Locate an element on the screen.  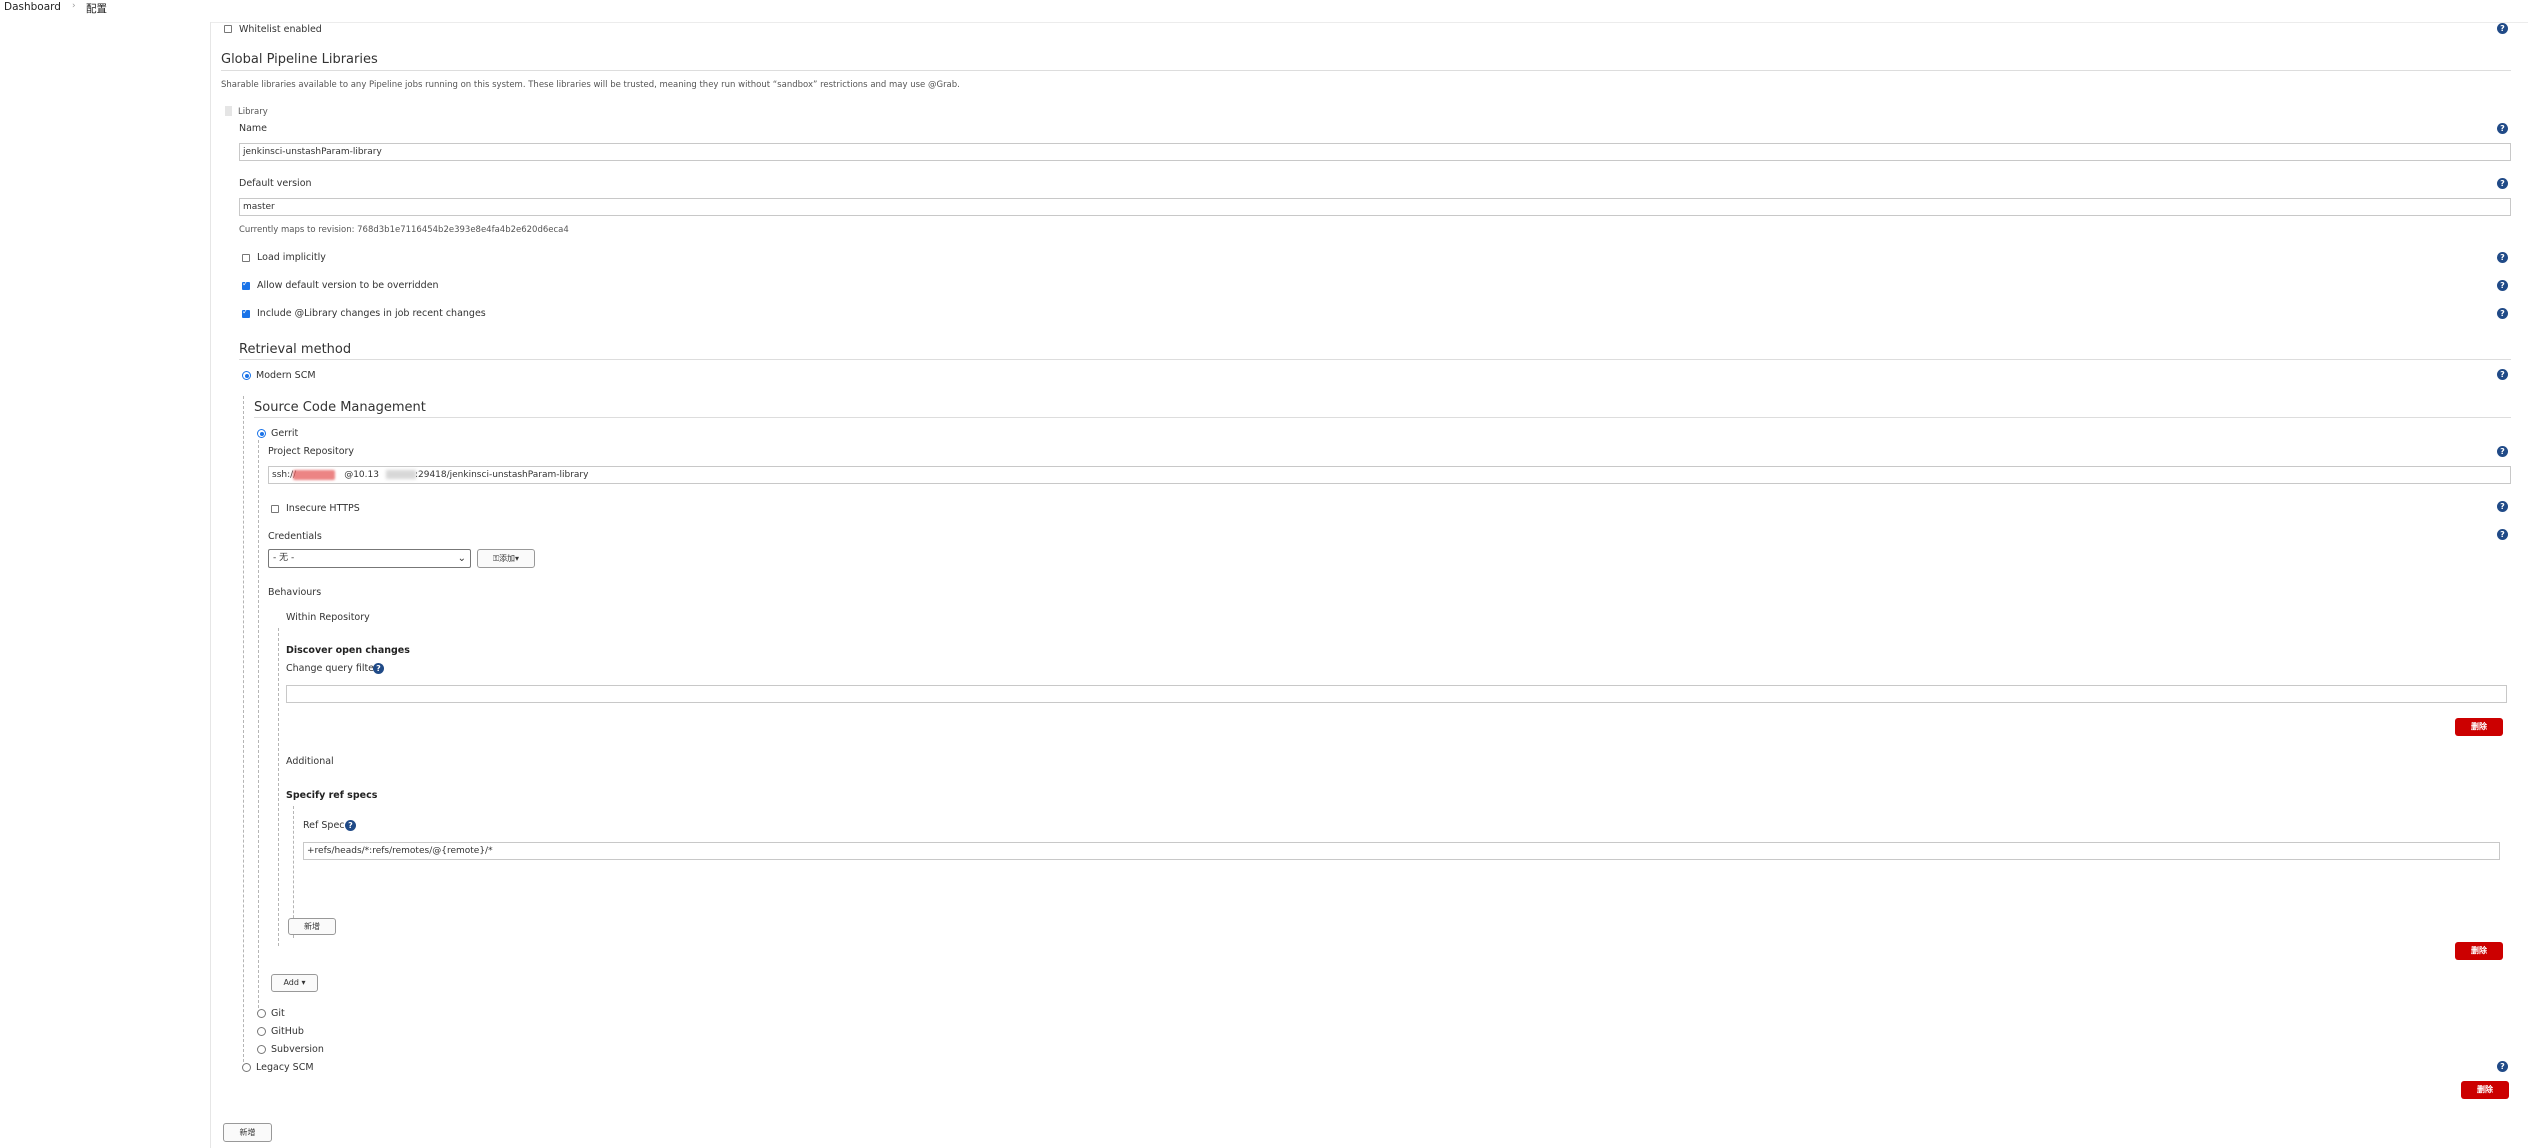
add-credentials-button: ⚿添加▾ is located at coordinates (506, 558).